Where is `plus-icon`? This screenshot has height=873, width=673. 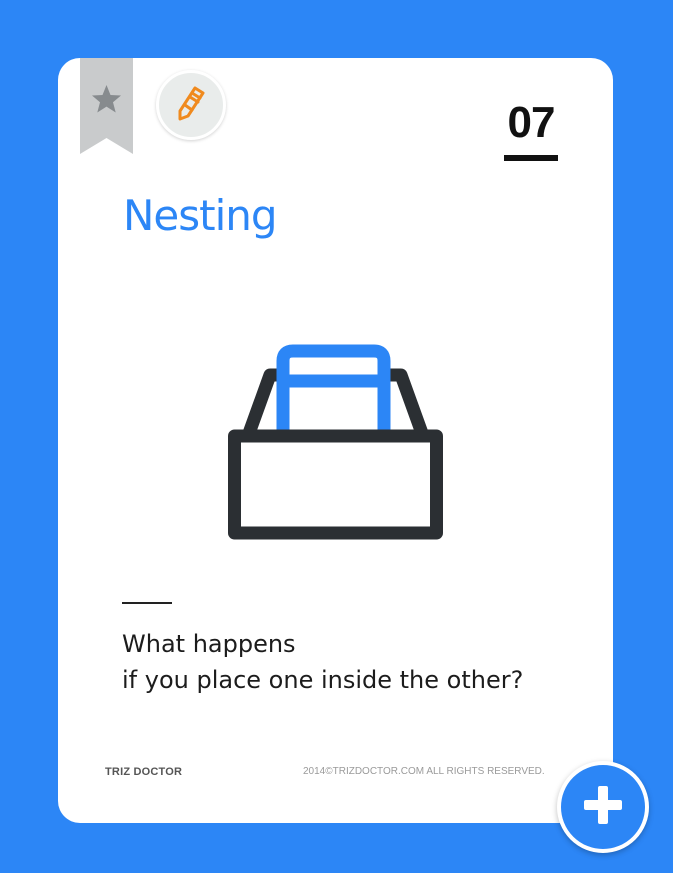 plus-icon is located at coordinates (603, 807).